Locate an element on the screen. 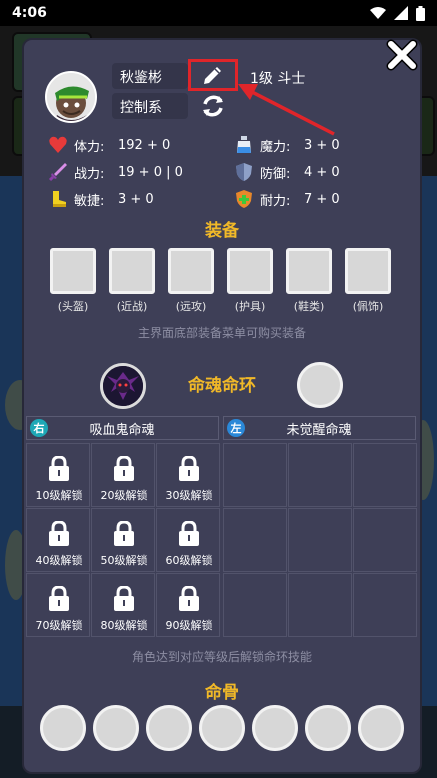 Image resolution: width=437 pixels, height=778 pixels. boot-icon is located at coordinates (59, 199).